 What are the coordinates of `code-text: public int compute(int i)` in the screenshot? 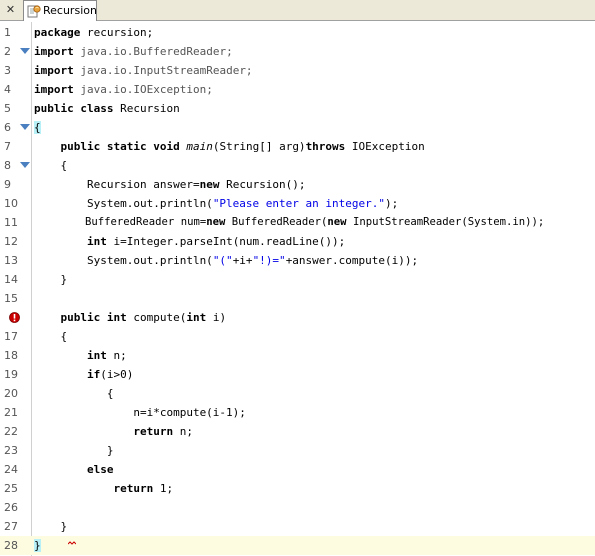 It's located at (130, 317).